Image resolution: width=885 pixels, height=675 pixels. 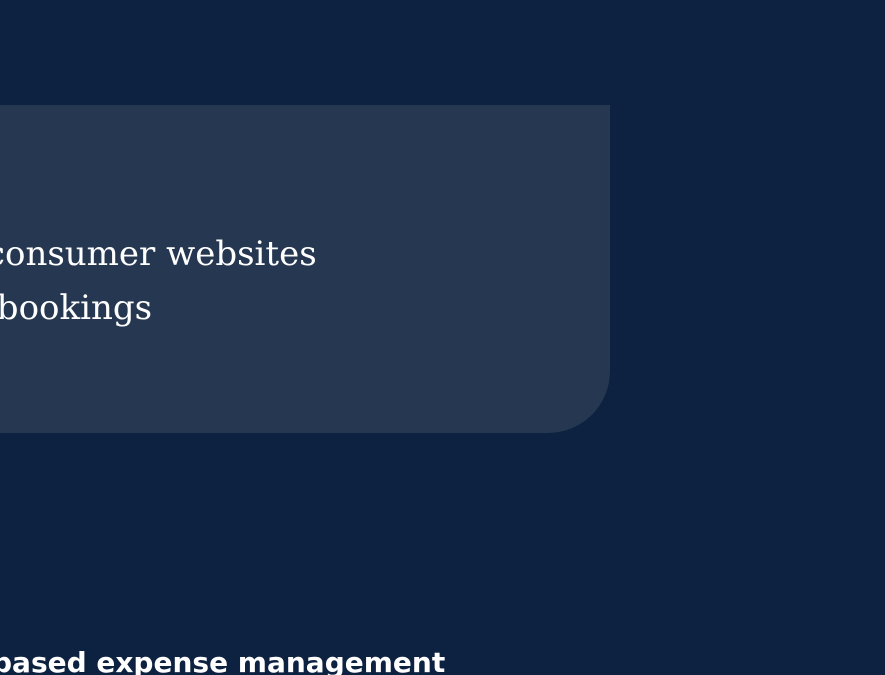 I want to click on feature-text-line-2: el bookings, so click(x=76, y=307).